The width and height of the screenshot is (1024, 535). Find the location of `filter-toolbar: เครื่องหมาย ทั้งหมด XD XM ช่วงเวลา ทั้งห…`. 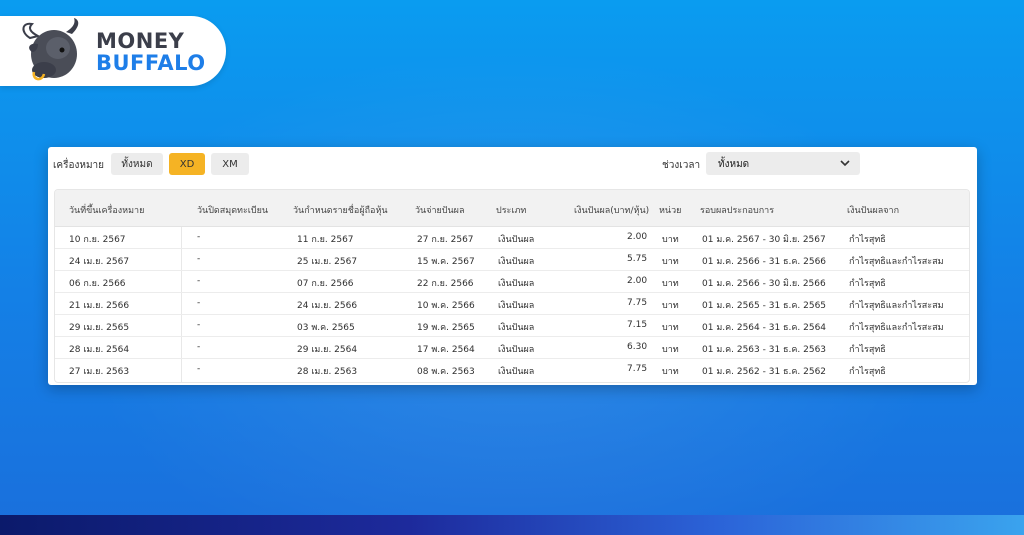

filter-toolbar: เครื่องหมาย ทั้งหมด XD XM ช่วงเวลา ทั้งห… is located at coordinates (512, 167).